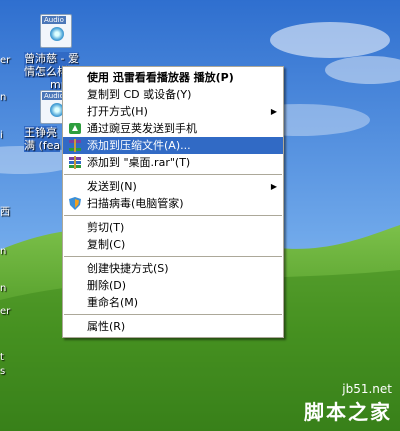 Image resolution: width=400 pixels, height=431 pixels. What do you see at coordinates (56, 31) in the screenshot?
I see `audio-file-icon: Audio` at bounding box center [56, 31].